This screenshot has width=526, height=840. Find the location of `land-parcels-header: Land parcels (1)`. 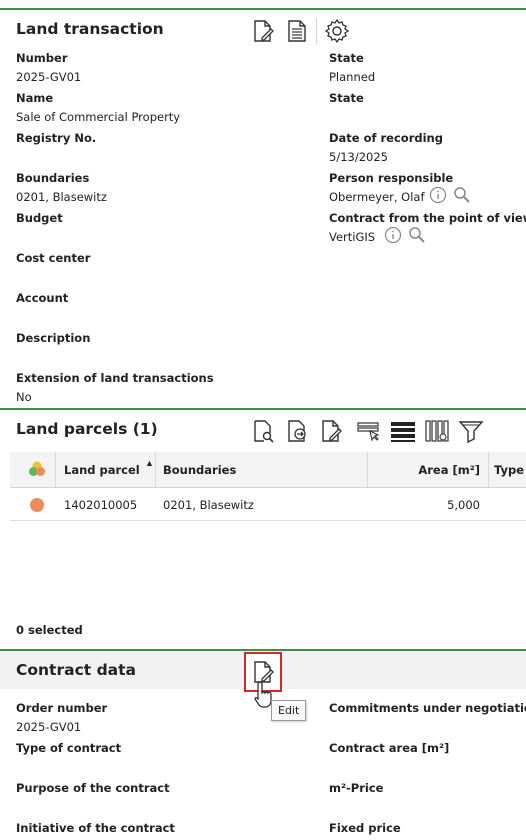

land-parcels-header: Land parcels (1) is located at coordinates (263, 428).